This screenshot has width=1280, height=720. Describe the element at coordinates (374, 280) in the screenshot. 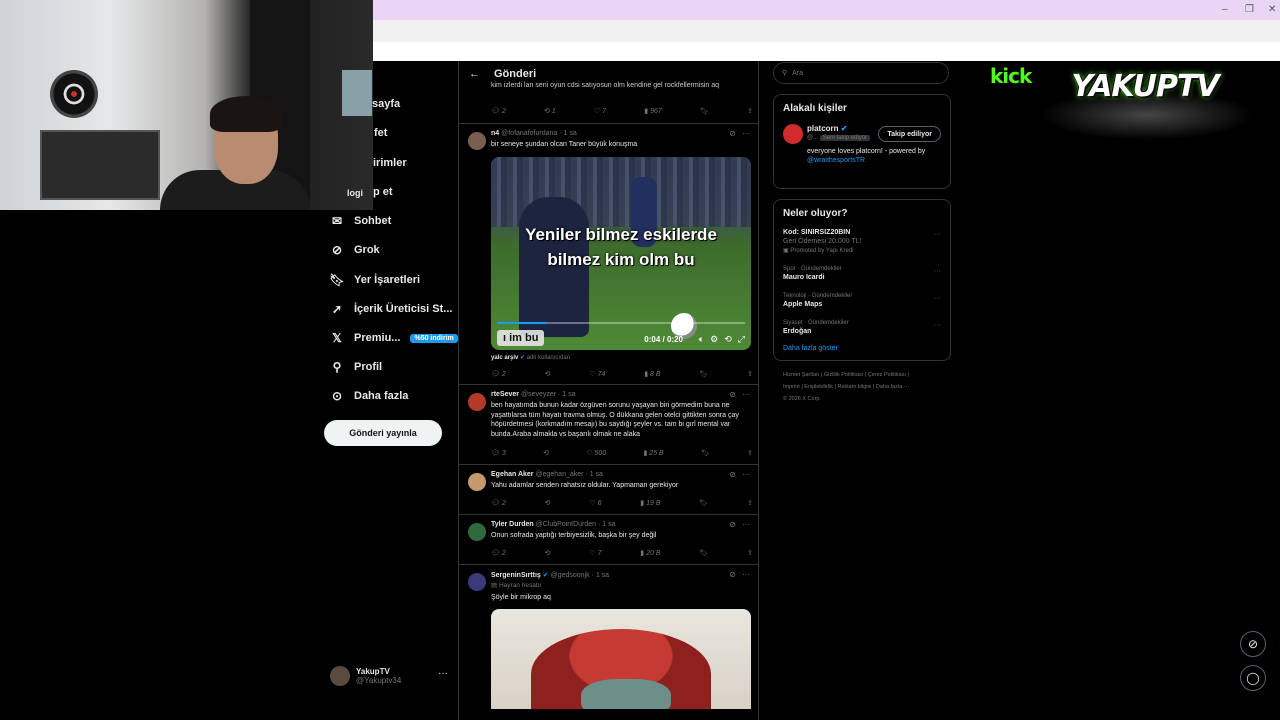

I see `sidebar-item-bookmarks: 🔖︎ Yer İşaretleri` at that location.